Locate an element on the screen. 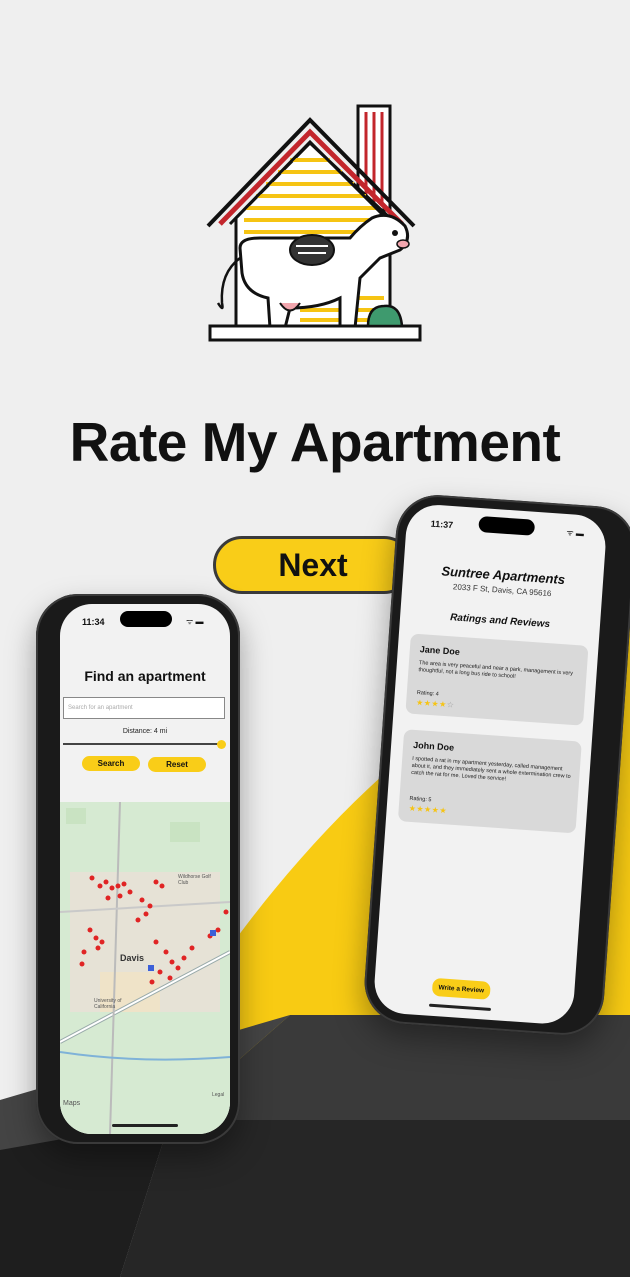 The height and width of the screenshot is (1277, 630). review-rating-label: Rating: 4 is located at coordinates (427, 694).